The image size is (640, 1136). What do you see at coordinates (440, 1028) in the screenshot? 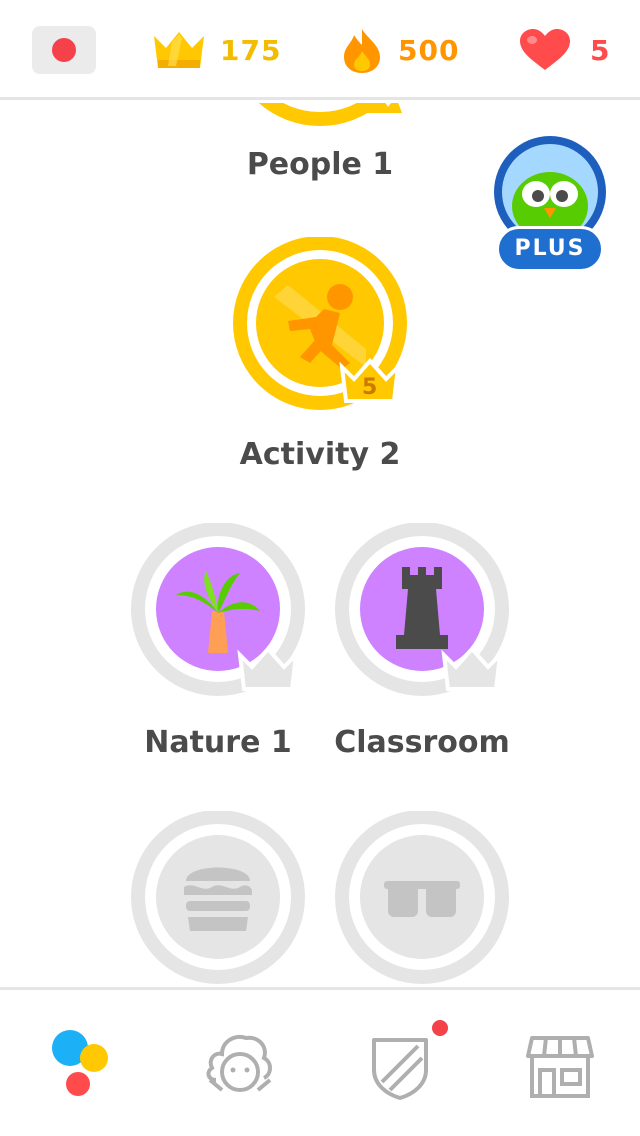
I see `notification-dot` at bounding box center [440, 1028].